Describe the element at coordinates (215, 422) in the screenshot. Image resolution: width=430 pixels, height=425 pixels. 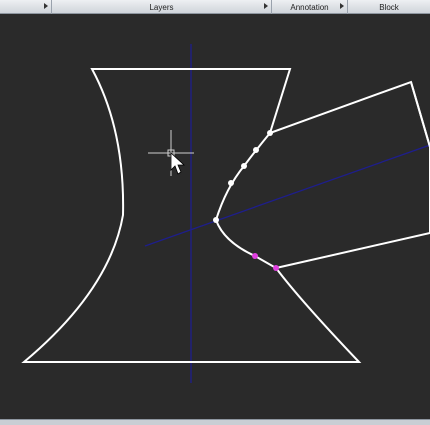
I see `bottom-scrollbar` at that location.